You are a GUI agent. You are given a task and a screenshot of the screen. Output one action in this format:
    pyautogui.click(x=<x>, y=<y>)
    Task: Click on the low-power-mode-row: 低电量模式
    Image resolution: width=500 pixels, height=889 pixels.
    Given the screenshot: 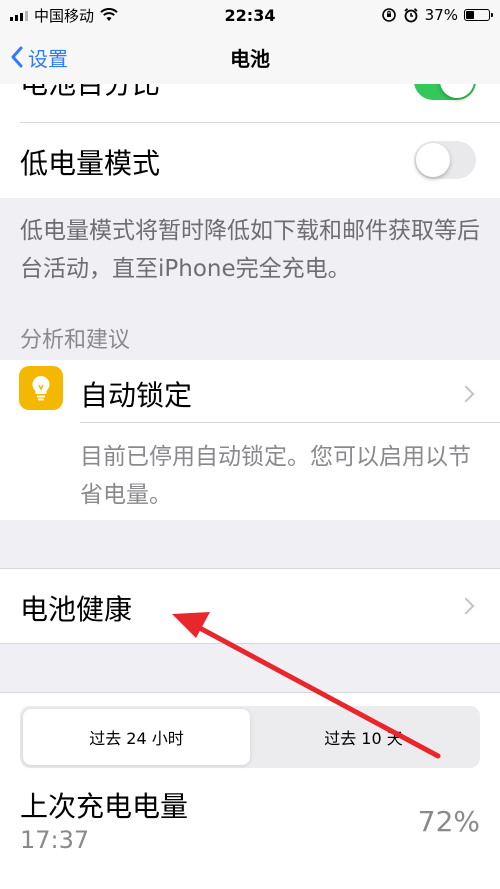 What is the action you would take?
    pyautogui.click(x=250, y=160)
    